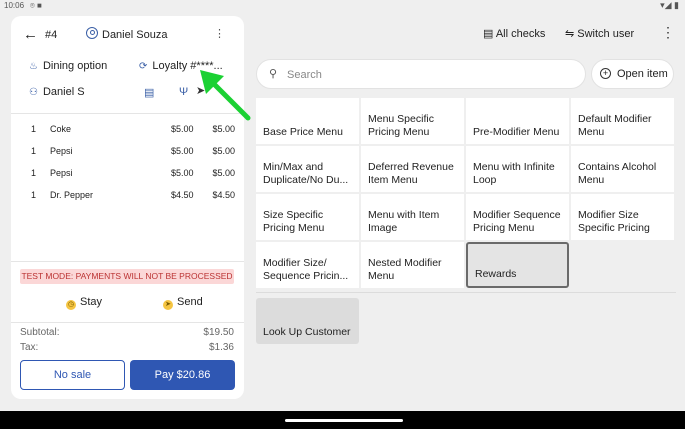  I want to click on menu-tile-label: Rewards, so click(496, 273).